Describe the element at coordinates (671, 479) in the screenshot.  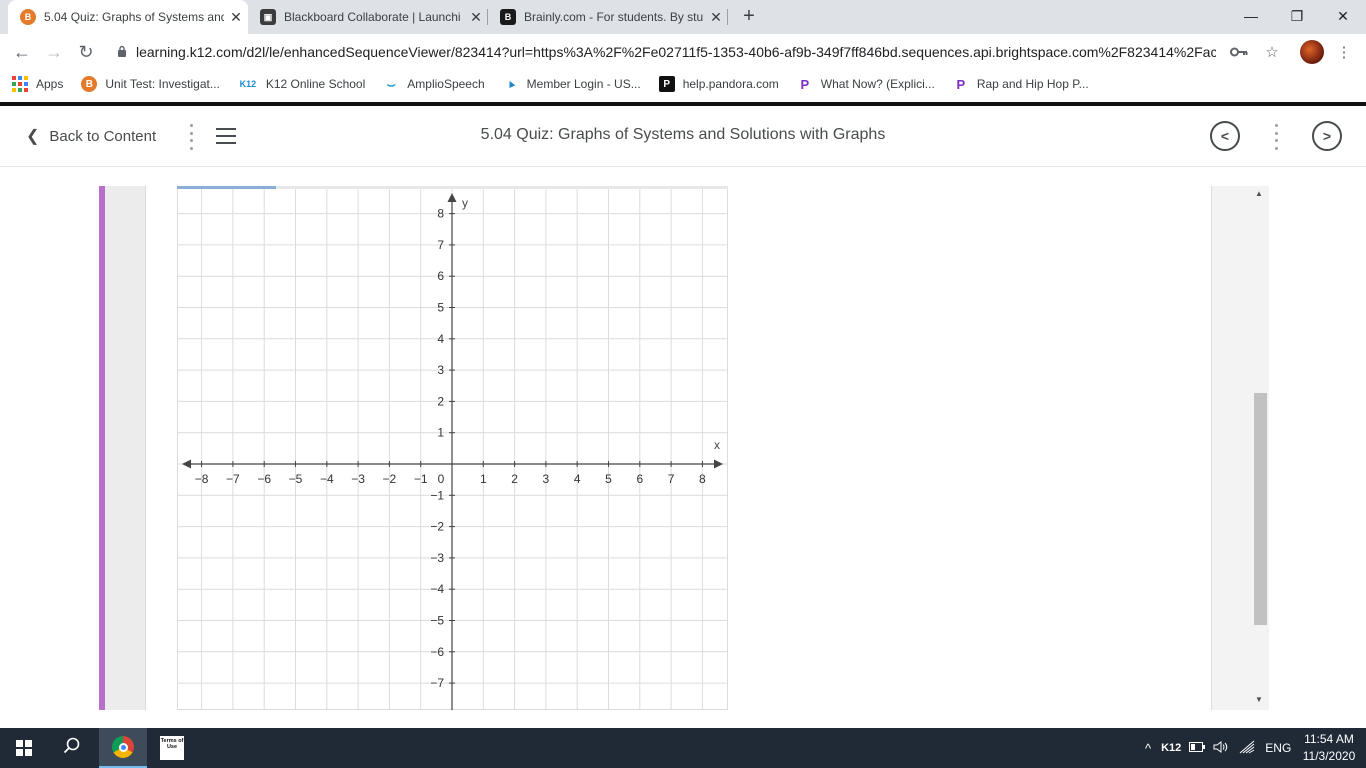
I see `x-tick-label: 7` at that location.